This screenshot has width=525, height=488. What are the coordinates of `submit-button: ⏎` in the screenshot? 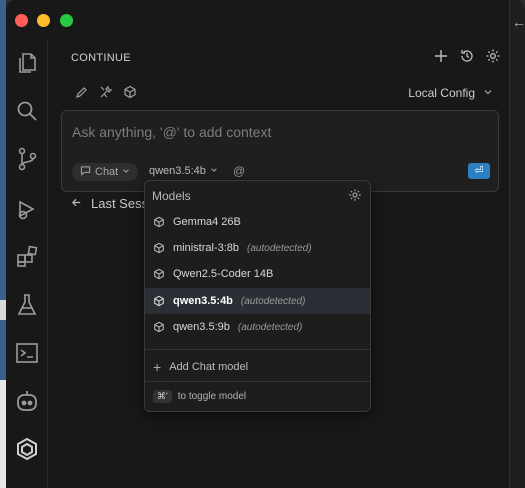 It's located at (479, 171).